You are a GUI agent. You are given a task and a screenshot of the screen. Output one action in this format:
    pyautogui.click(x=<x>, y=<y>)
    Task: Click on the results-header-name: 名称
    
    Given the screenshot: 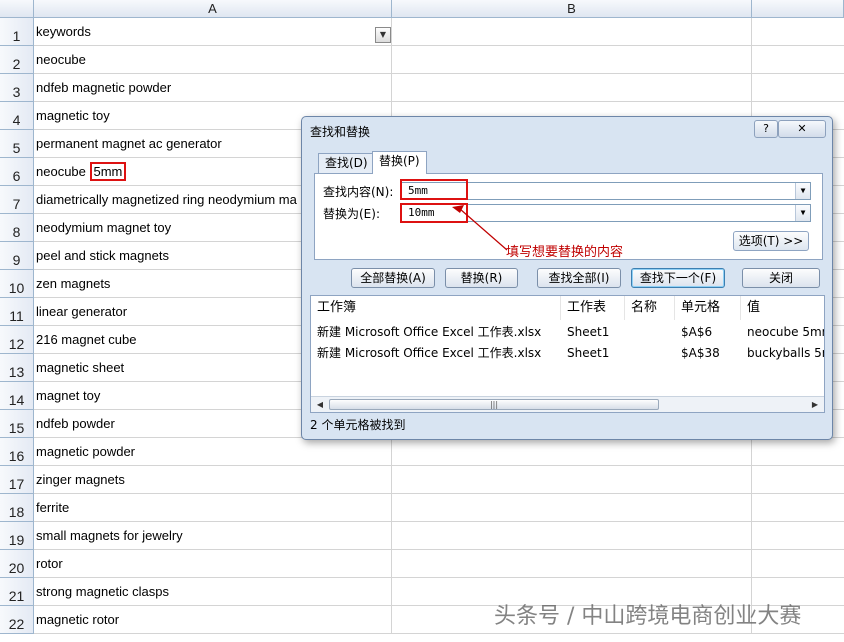 What is the action you would take?
    pyautogui.click(x=650, y=308)
    